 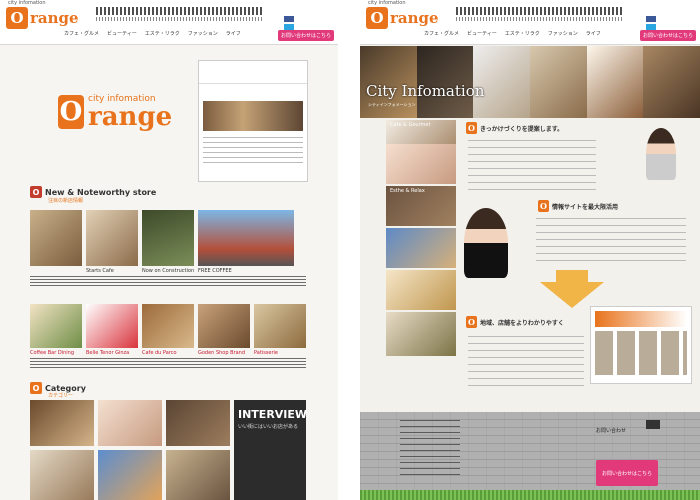 I want to click on store-caption: Coffee Bar Dining, so click(x=52, y=353).